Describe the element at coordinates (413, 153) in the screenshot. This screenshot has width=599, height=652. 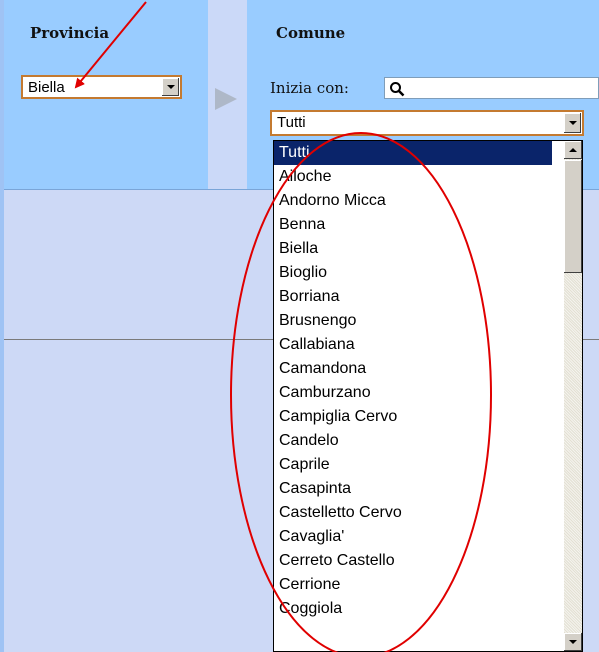
I see `option-item: Tutti` at that location.